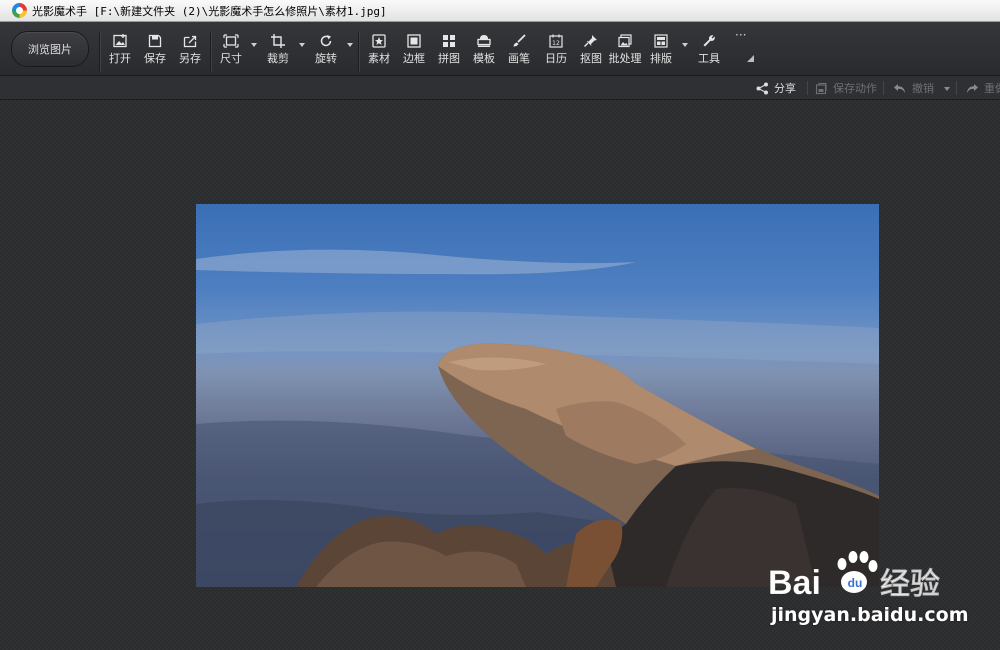 The height and width of the screenshot is (650, 1000). I want to click on crop-icon, so click(278, 41).